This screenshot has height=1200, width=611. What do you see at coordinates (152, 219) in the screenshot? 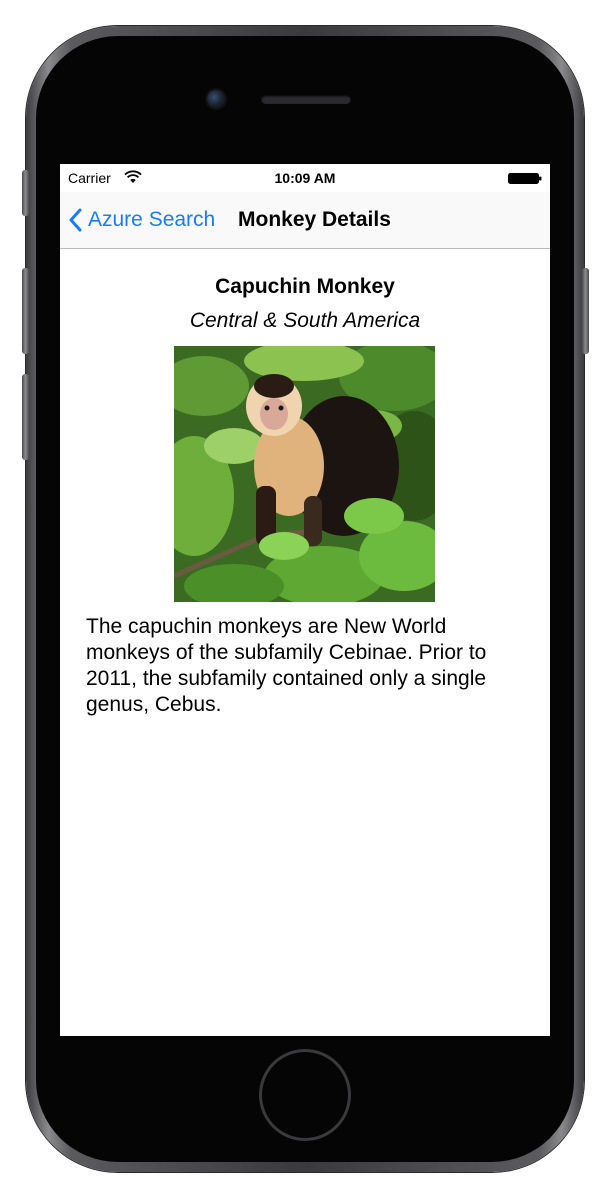
I see `back-button-label: Azure Search` at bounding box center [152, 219].